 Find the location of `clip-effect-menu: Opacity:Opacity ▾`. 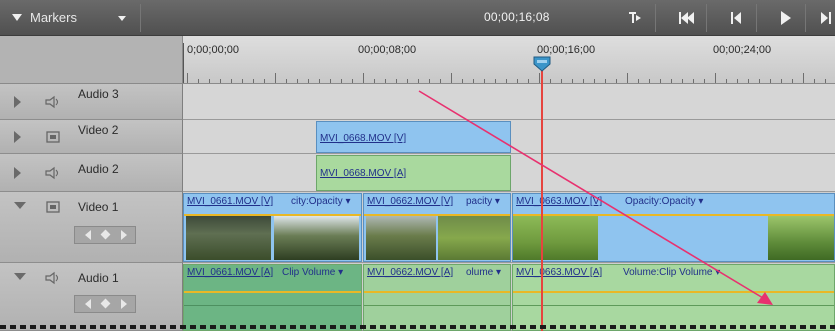

clip-effect-menu: Opacity:Opacity ▾ is located at coordinates (664, 201).